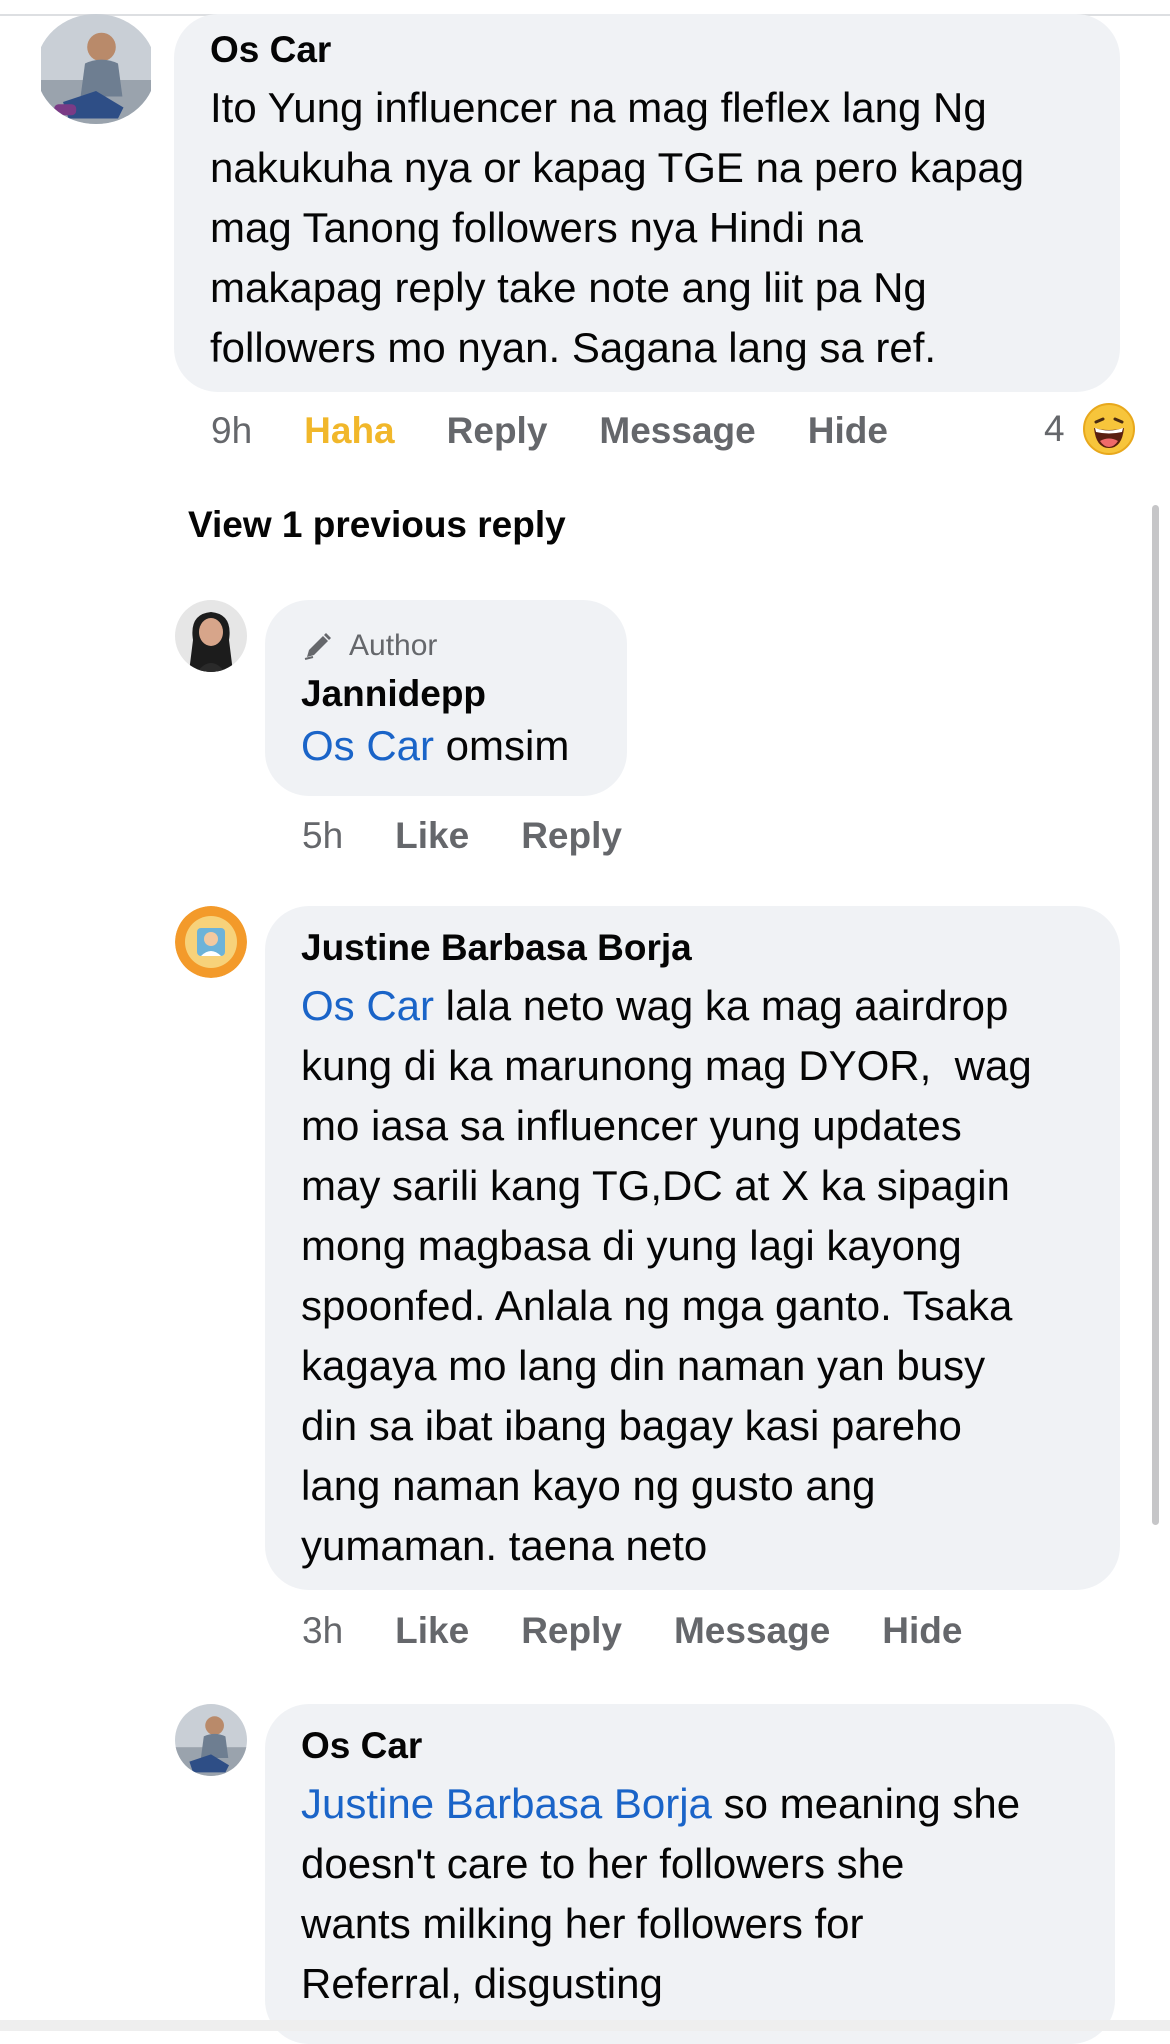 The height and width of the screenshot is (2044, 1170). What do you see at coordinates (317, 646) in the screenshot?
I see `pencil-icon` at bounding box center [317, 646].